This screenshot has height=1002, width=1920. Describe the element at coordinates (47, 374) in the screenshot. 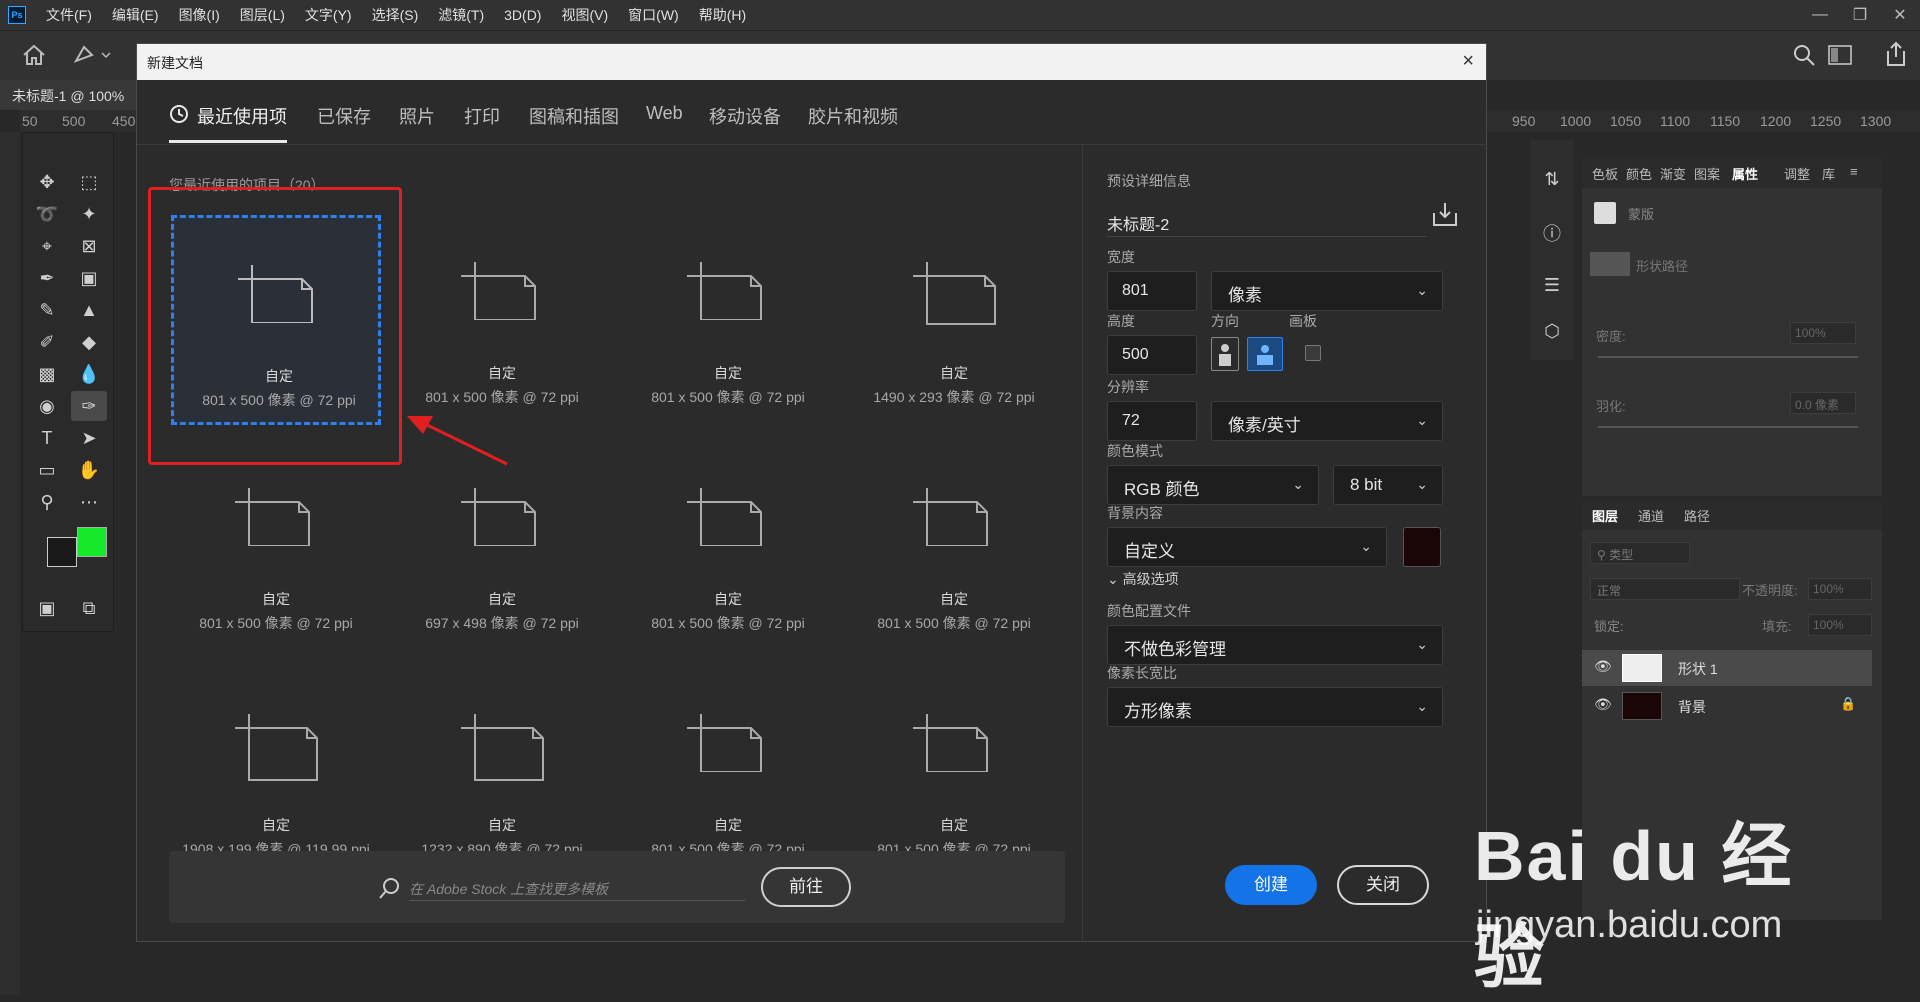

I see `gradient-tool-icon: ▩` at that location.